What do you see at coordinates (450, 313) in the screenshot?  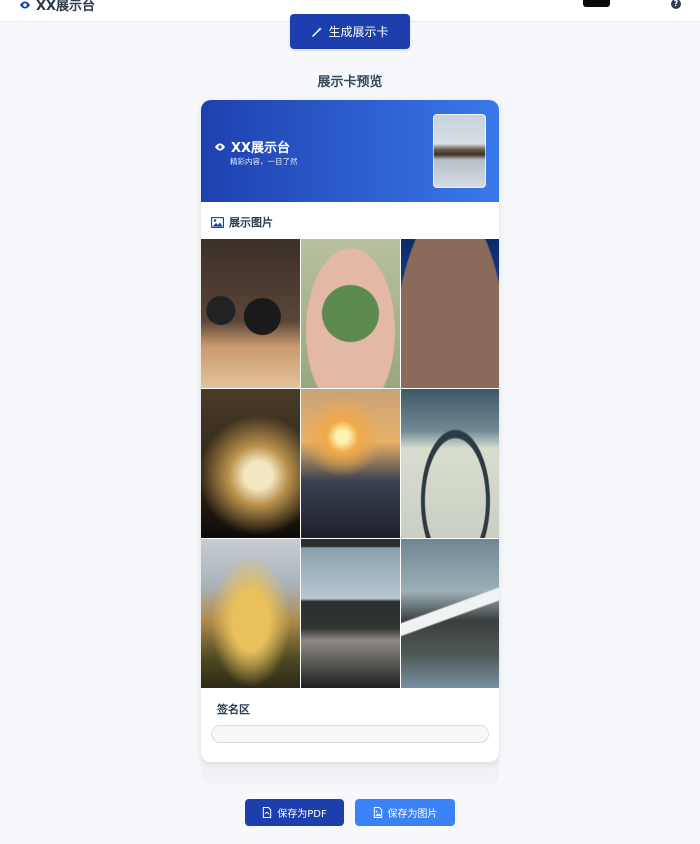 I see `gallery-image-star-trails` at bounding box center [450, 313].